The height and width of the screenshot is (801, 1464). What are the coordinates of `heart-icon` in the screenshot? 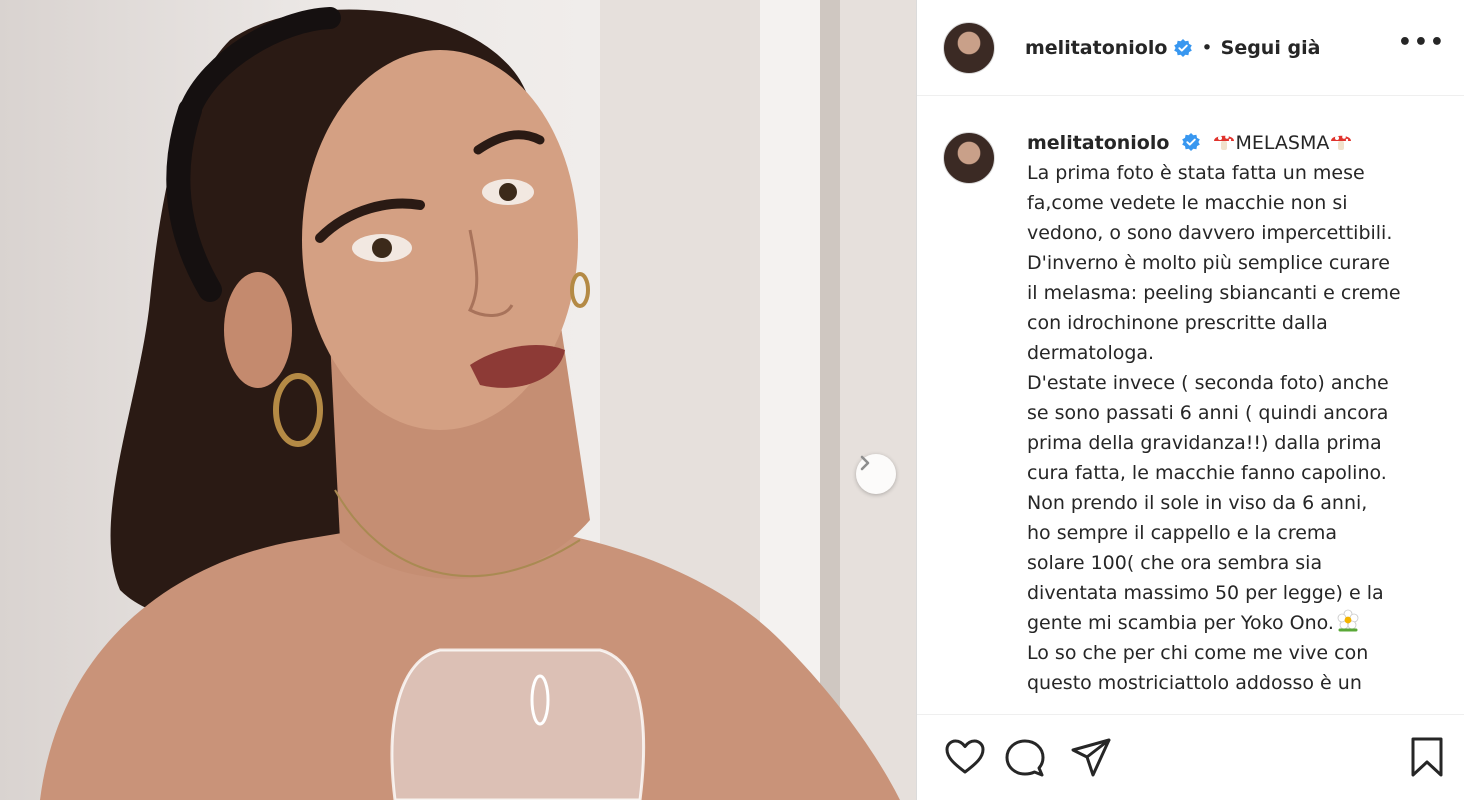 It's located at (965, 757).